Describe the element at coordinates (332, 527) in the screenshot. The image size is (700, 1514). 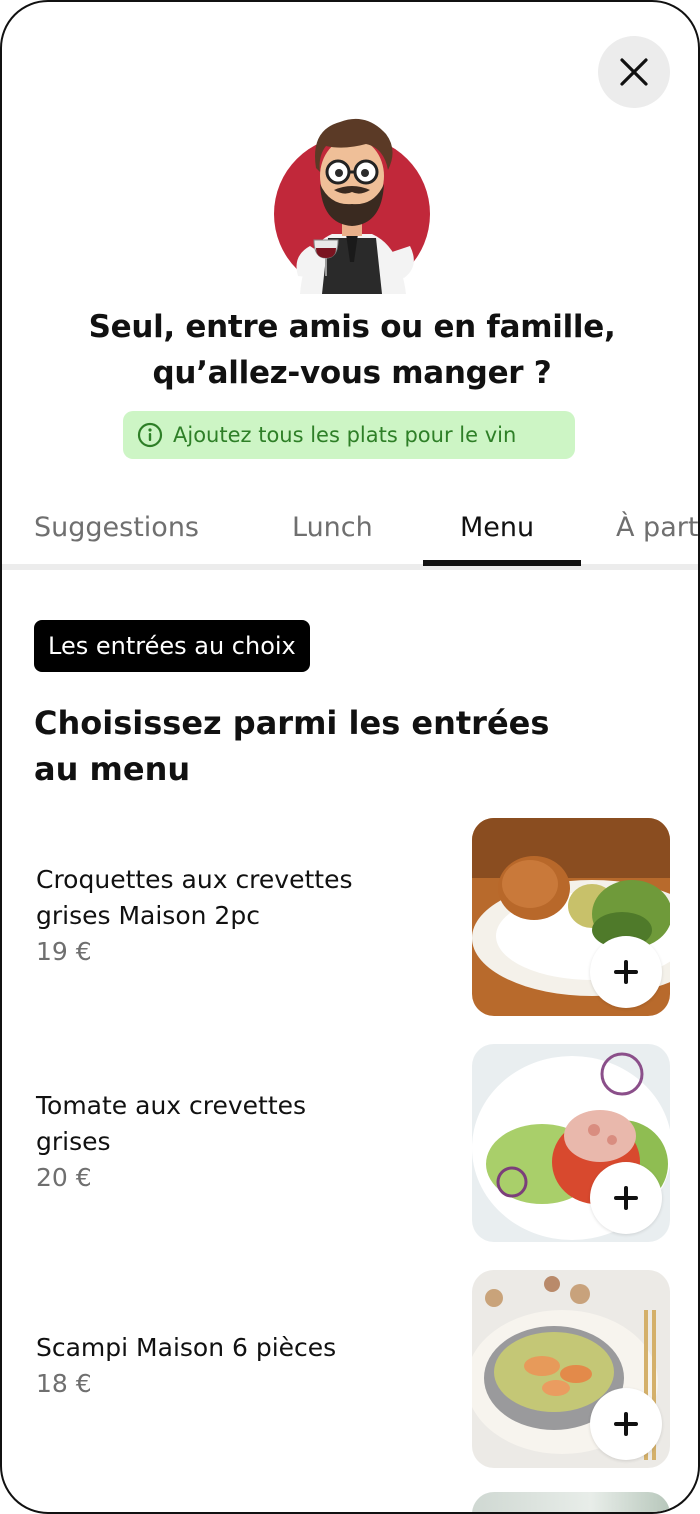
I see `tab-lunch: Lunch` at that location.